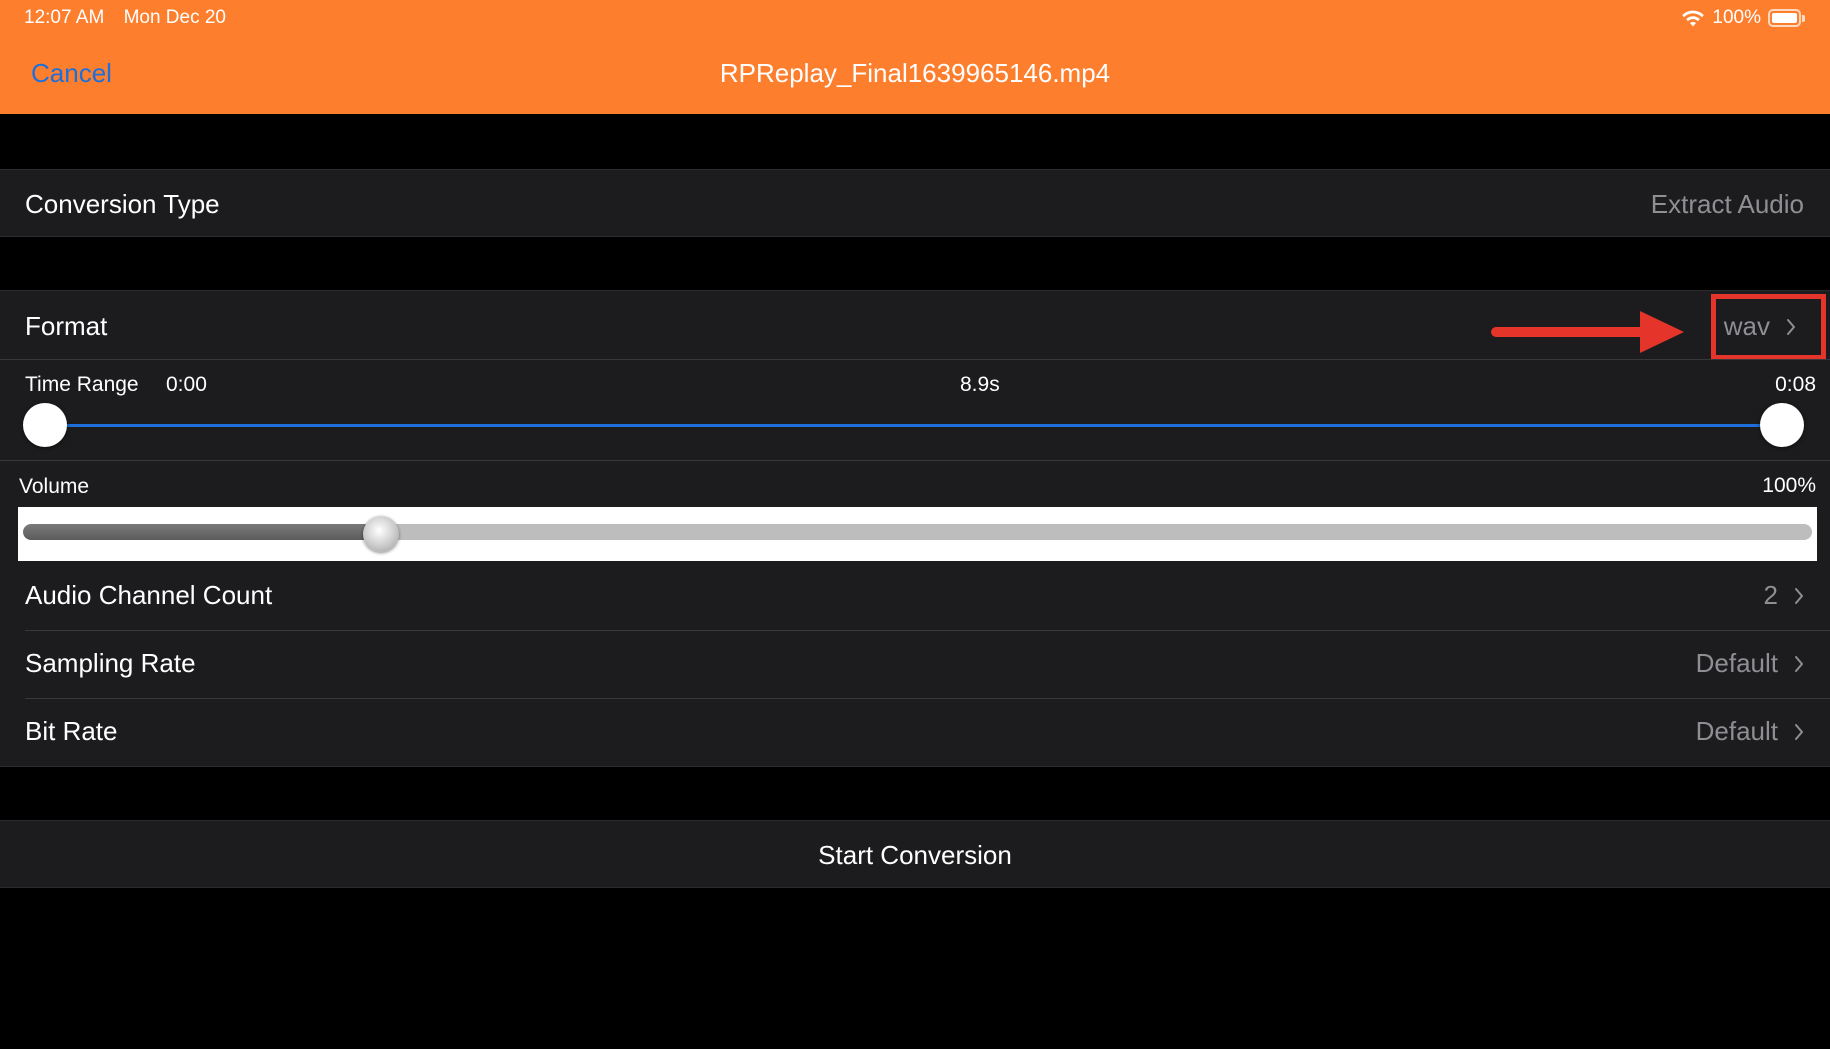  Describe the element at coordinates (122, 204) in the screenshot. I see `conversion-type-label: Conversion Type` at that location.